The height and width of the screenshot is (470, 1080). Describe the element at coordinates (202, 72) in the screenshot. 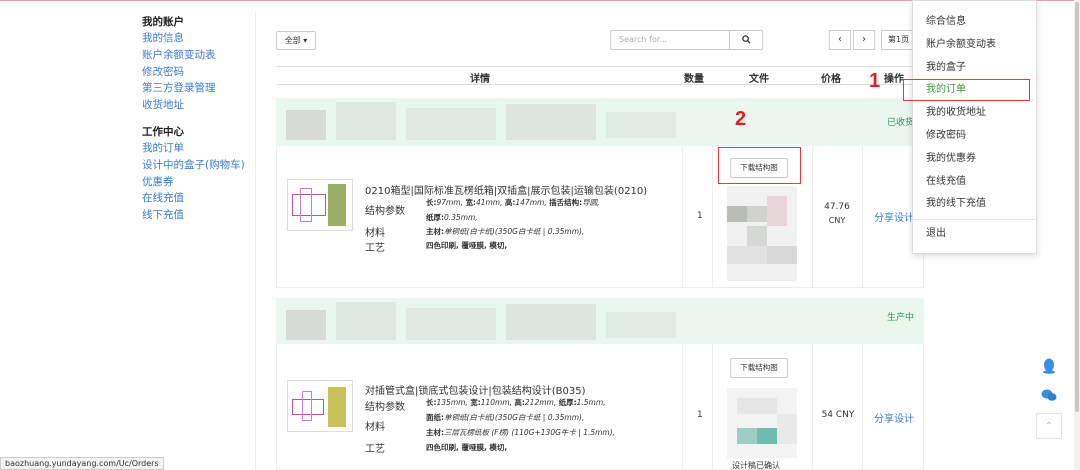

I see `sidebar-item-change-password: 修改密码` at that location.